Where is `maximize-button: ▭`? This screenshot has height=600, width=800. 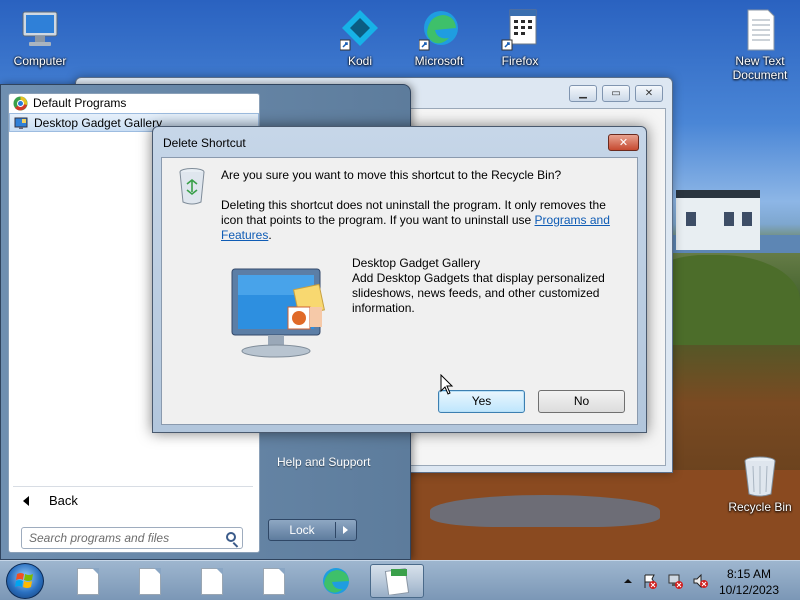 maximize-button: ▭ is located at coordinates (616, 93).